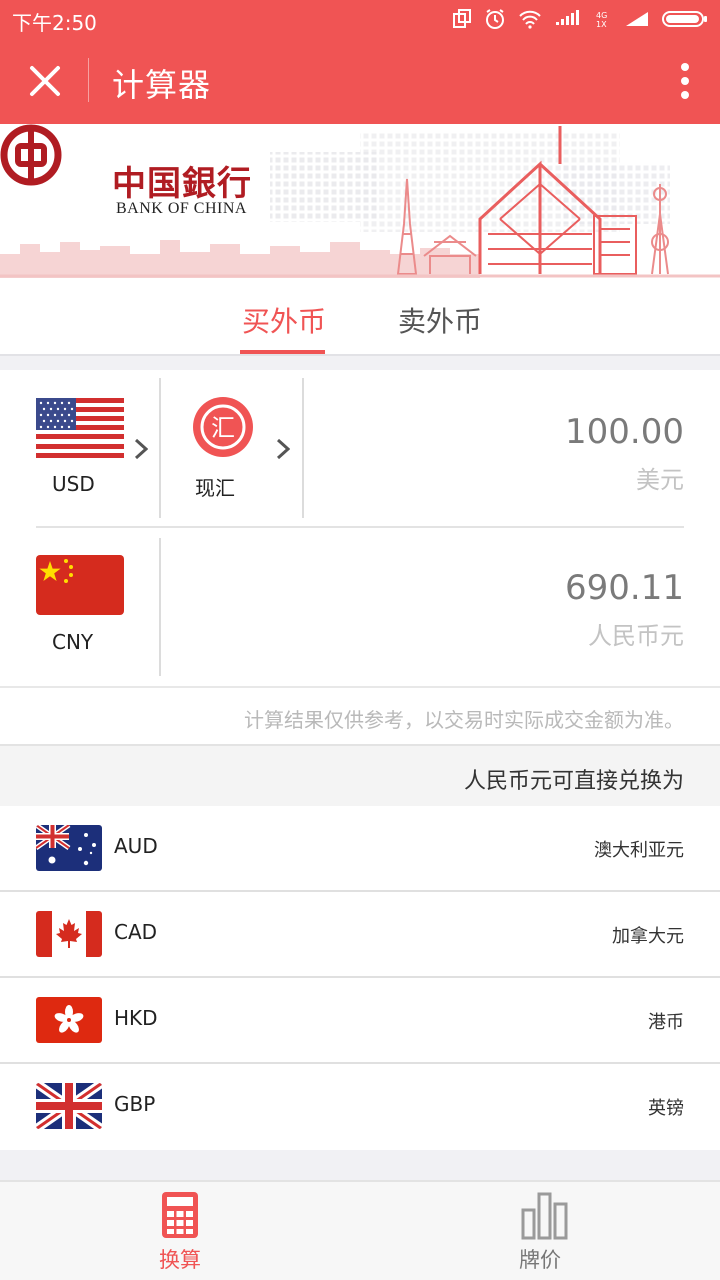  I want to click on remittance-icon-glyph: 汇, so click(223, 428).